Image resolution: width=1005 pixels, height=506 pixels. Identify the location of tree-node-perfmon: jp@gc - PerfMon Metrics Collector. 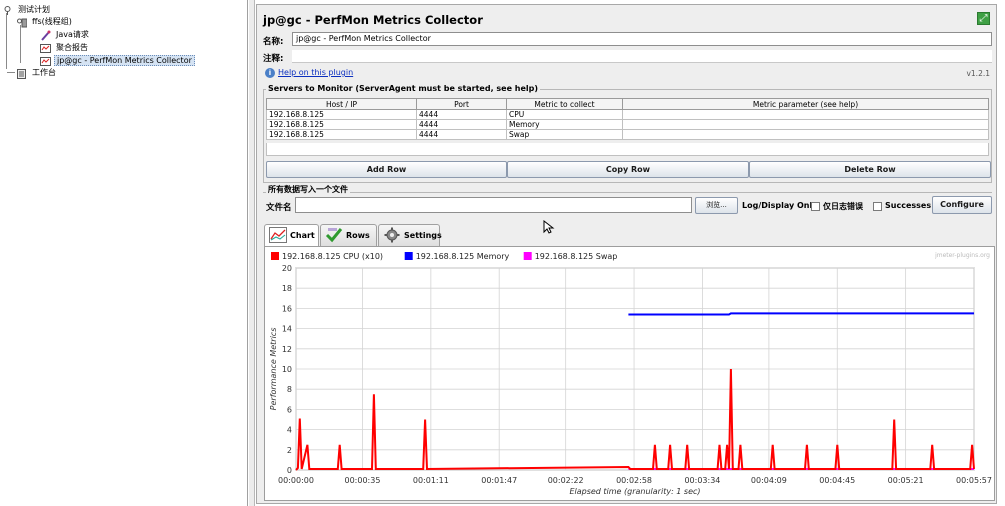
(117, 61).